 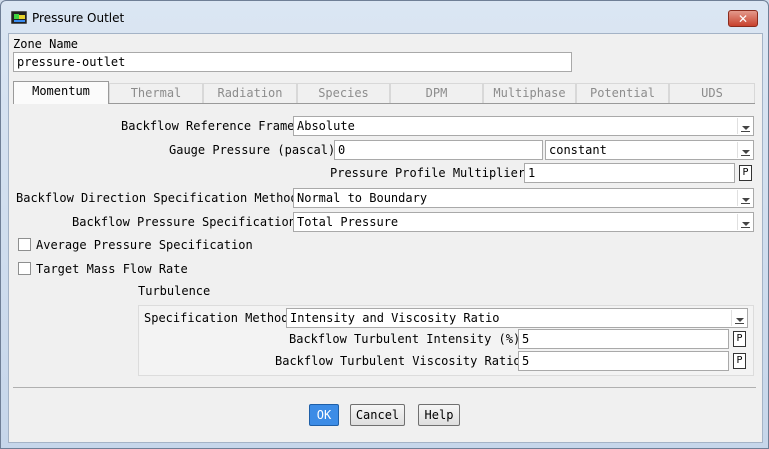 I want to click on tab-dpm: DPM, so click(x=436, y=93).